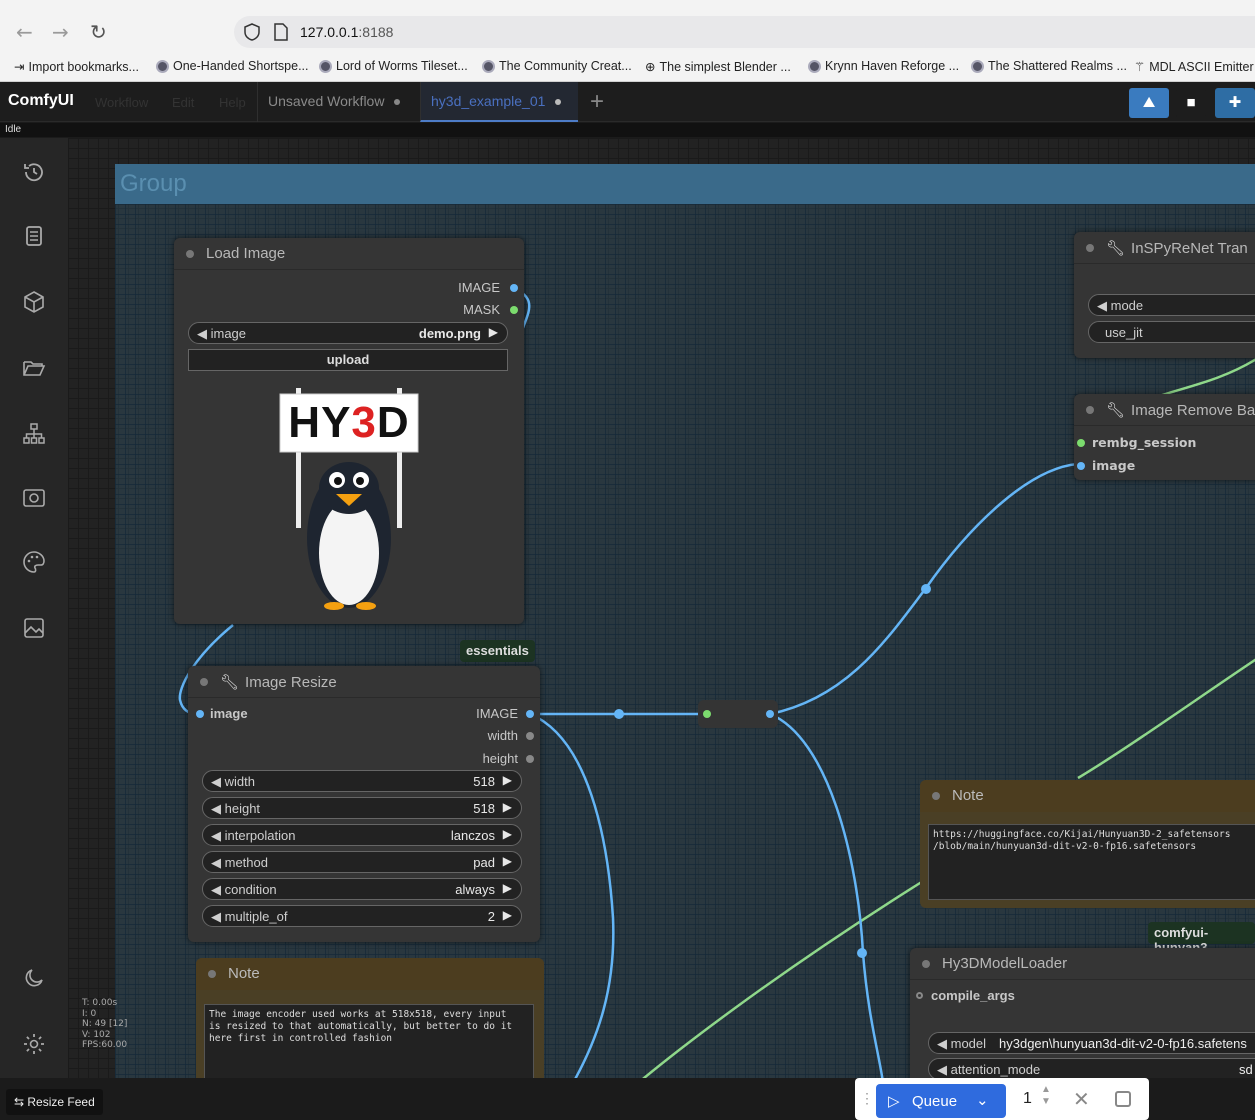 The image size is (1255, 1120). Describe the element at coordinates (362, 916) in the screenshot. I see `multiple-of-widget: ◀ multiple_of 2 ▶` at that location.